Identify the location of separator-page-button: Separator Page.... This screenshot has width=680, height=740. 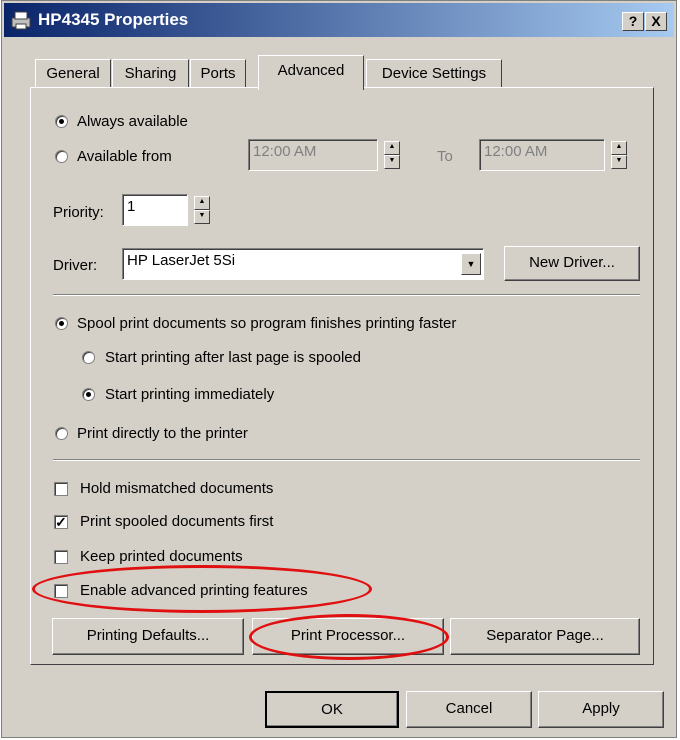
(545, 636).